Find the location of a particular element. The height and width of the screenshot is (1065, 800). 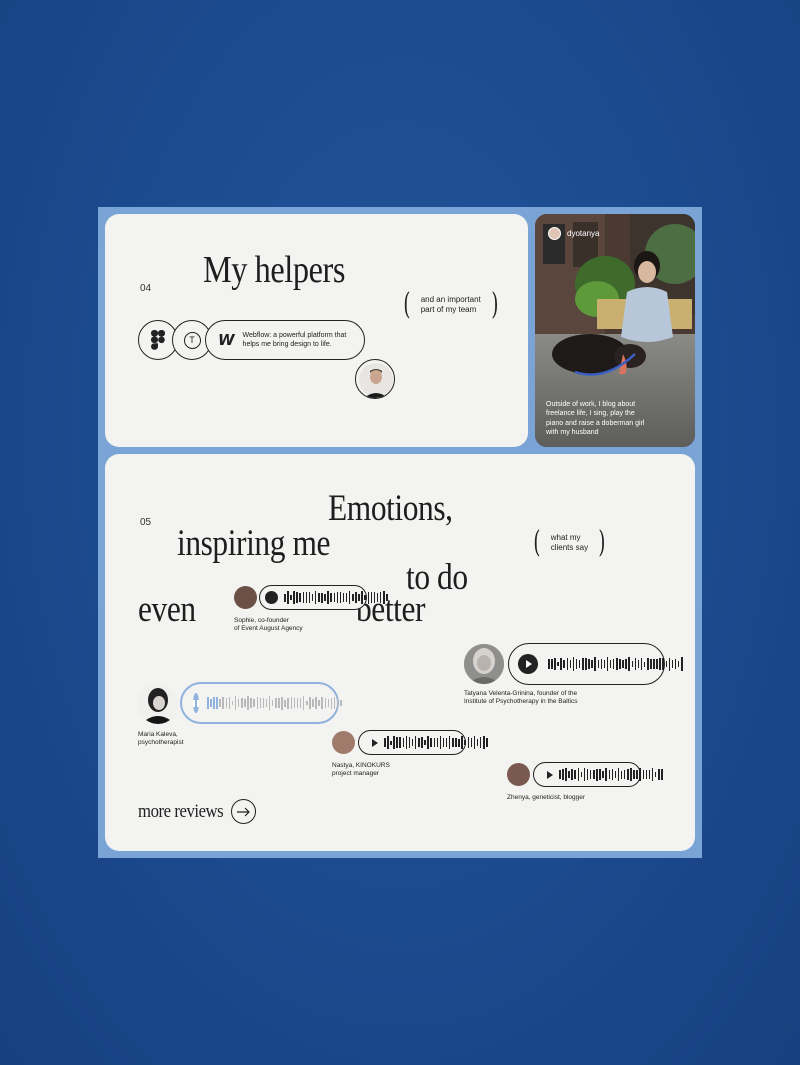

more-reviews-label: more reviews is located at coordinates (181, 811).